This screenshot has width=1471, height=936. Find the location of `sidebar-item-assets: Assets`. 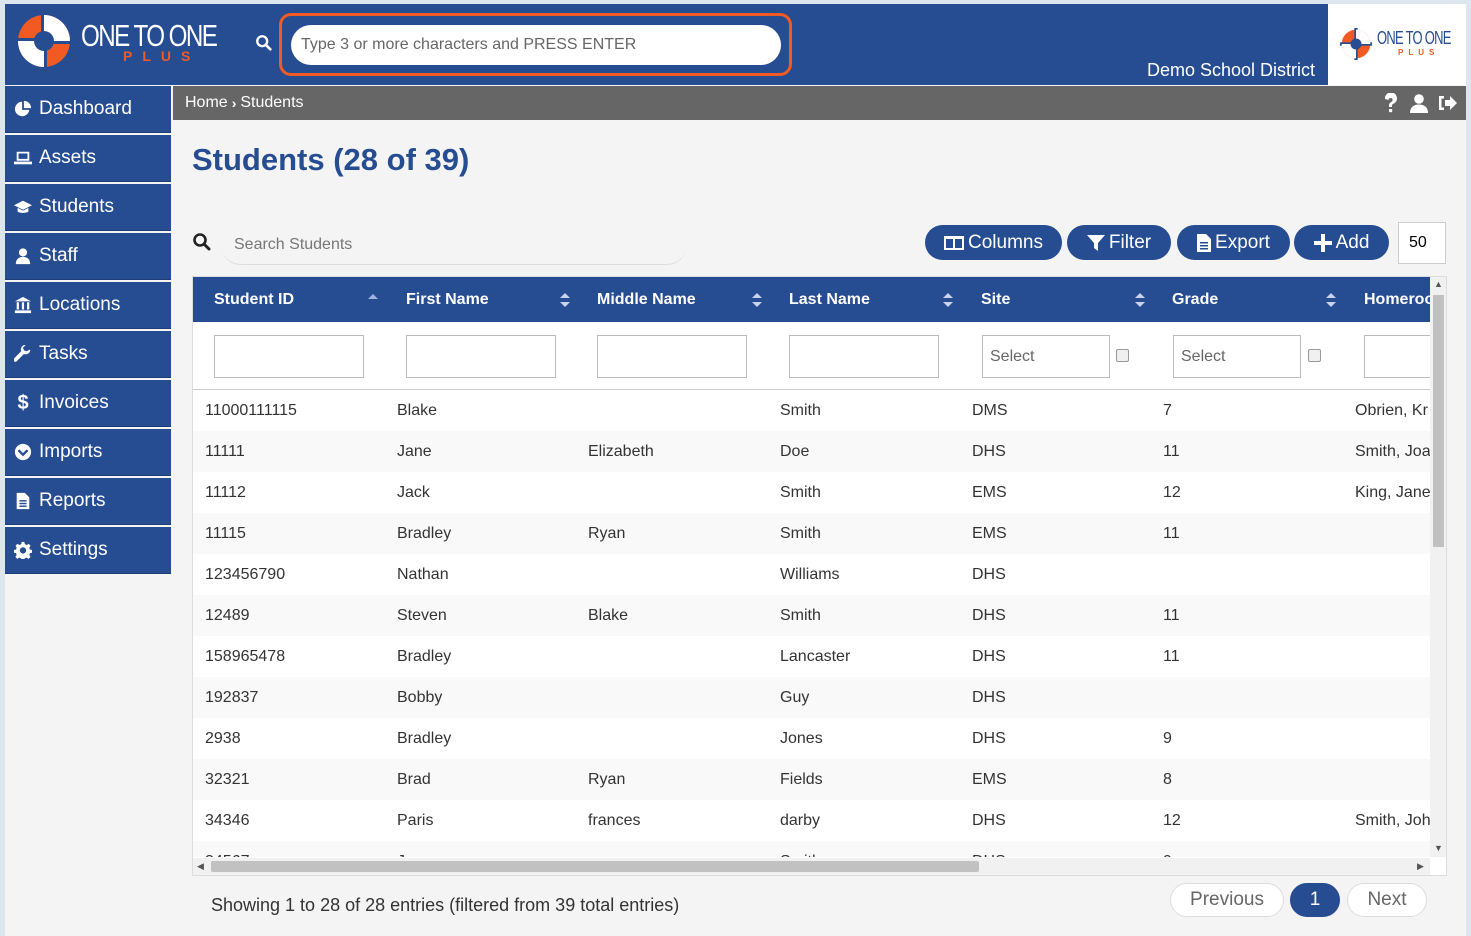

sidebar-item-assets: Assets is located at coordinates (88, 158).